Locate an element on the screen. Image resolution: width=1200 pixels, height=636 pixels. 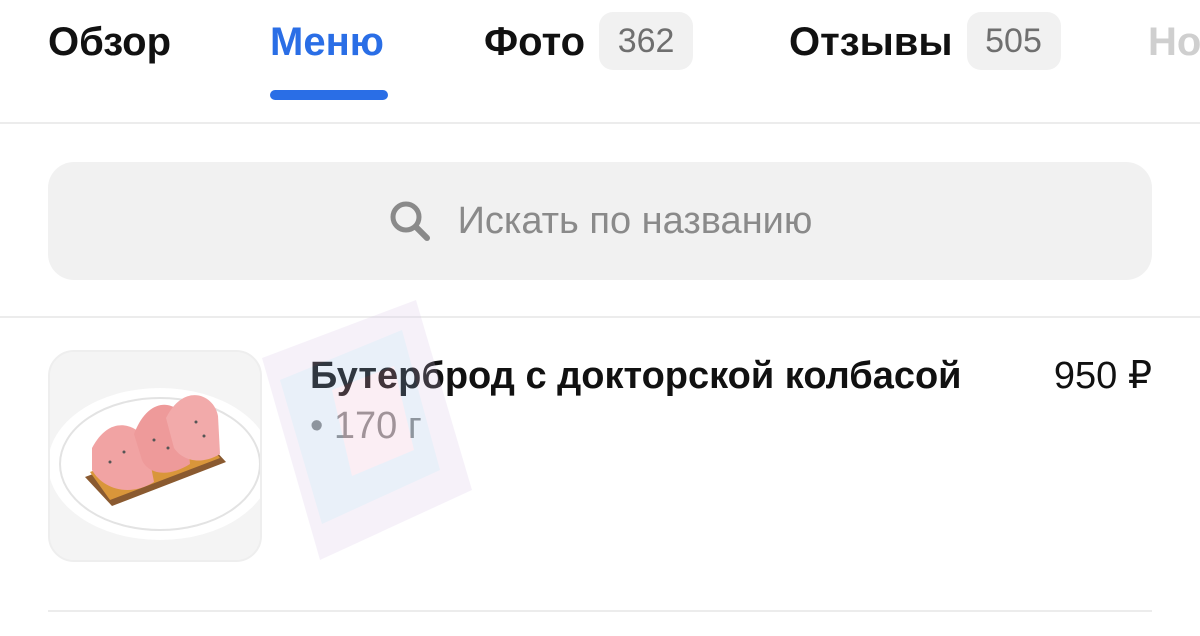
tab-next-partial: Но is located at coordinates (1174, 62).